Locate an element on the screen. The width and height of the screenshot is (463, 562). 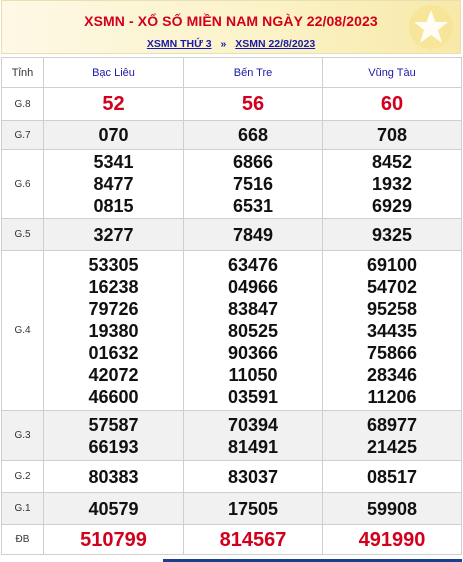
prize-row-0: G.8 52 56 60 is located at coordinates (231, 104).